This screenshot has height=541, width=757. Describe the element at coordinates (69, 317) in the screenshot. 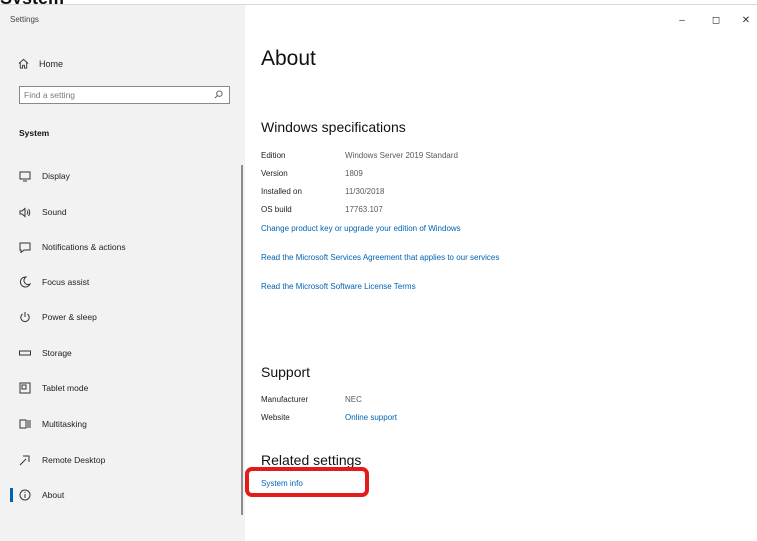

I see `sidebar-item-label: Power & sleep` at that location.